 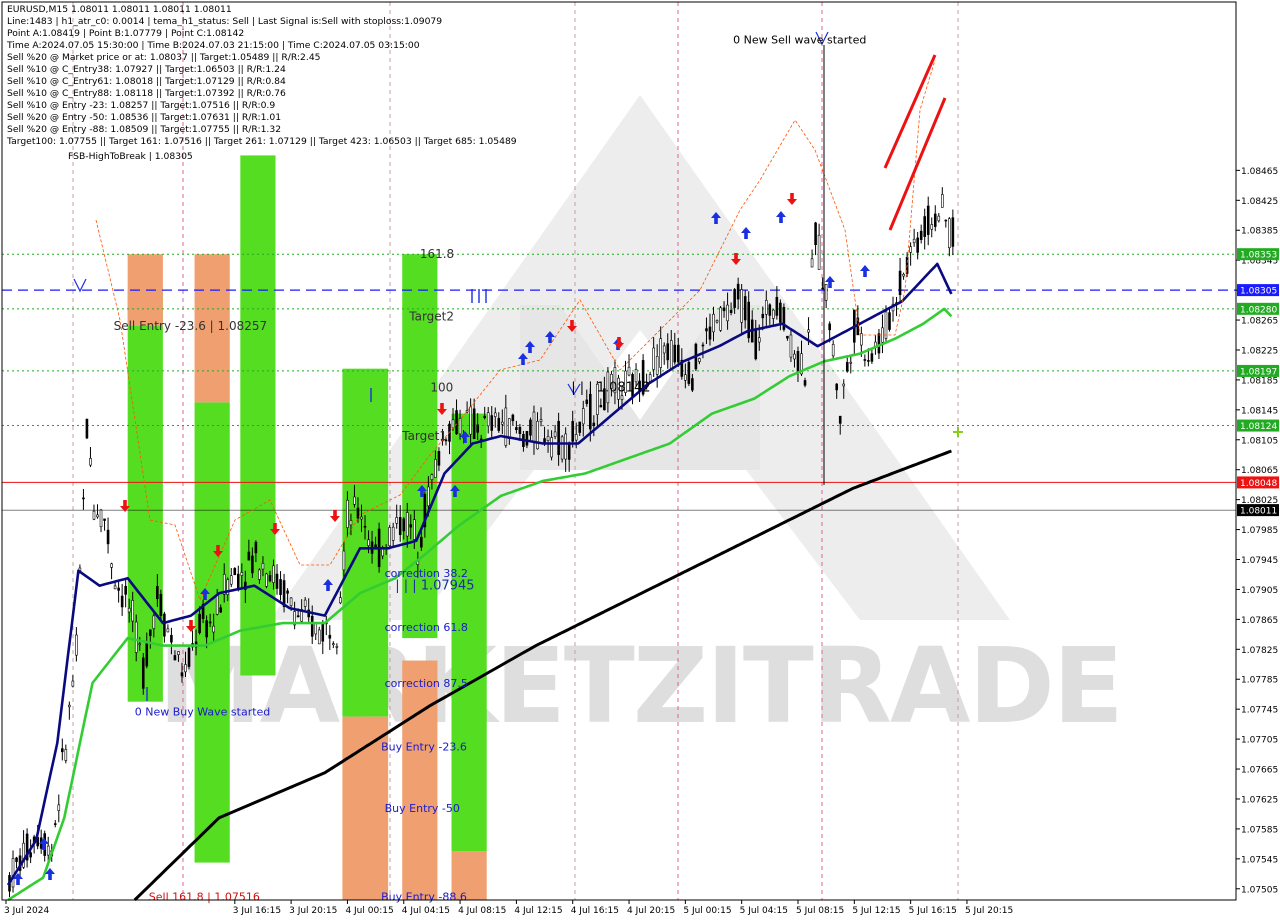 I want to click on y-tick-label: 1.07745, so click(x=1259, y=711).